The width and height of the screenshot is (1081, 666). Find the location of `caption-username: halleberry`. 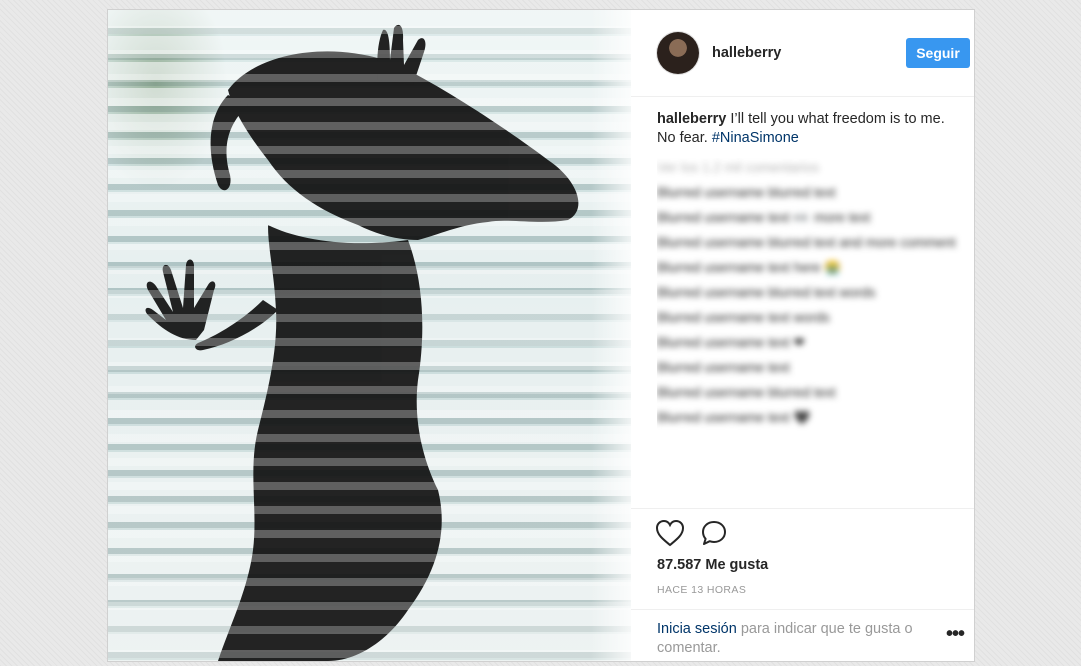

caption-username: halleberry is located at coordinates (691, 119).